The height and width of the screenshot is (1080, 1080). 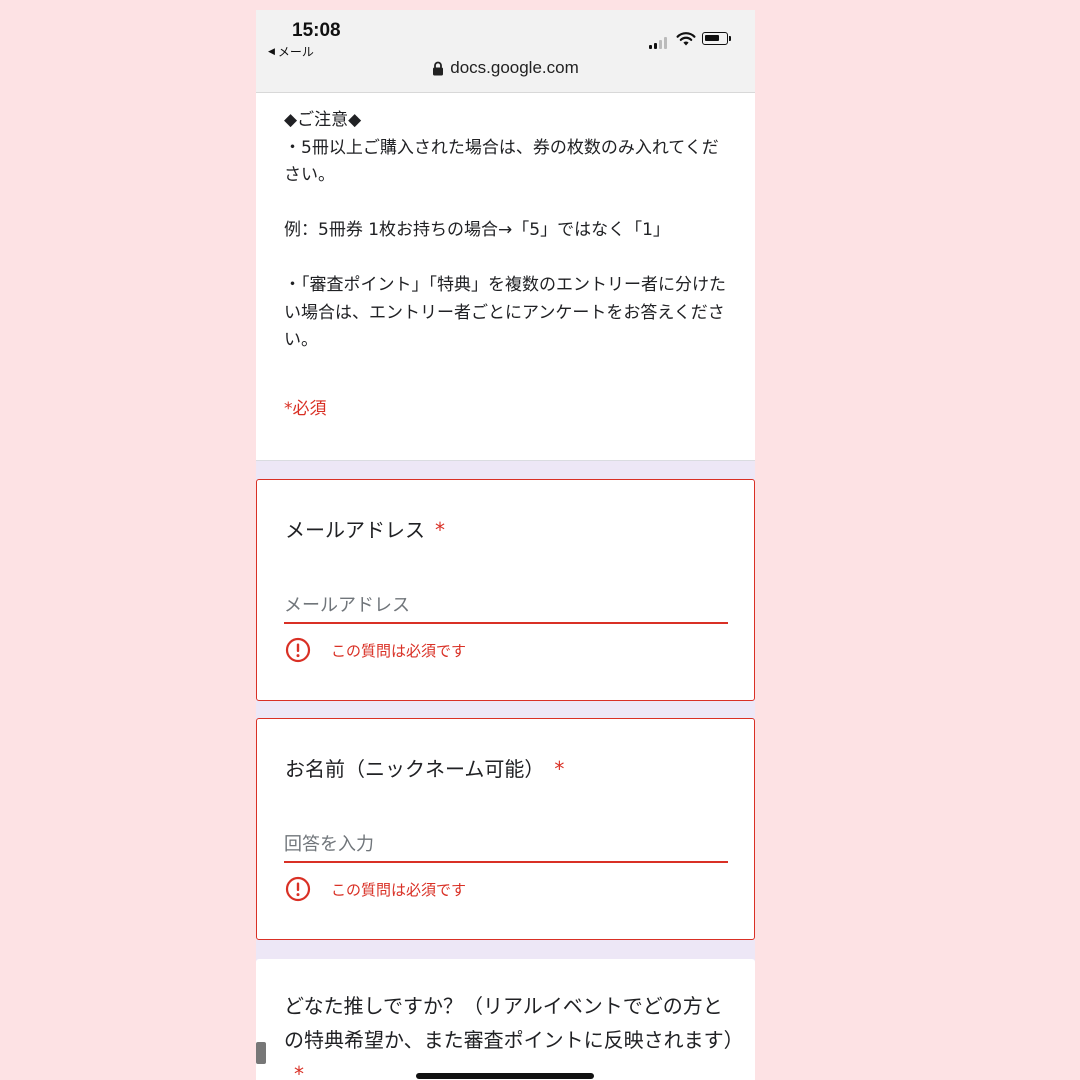 I want to click on signal-icon, so click(x=658, y=43).